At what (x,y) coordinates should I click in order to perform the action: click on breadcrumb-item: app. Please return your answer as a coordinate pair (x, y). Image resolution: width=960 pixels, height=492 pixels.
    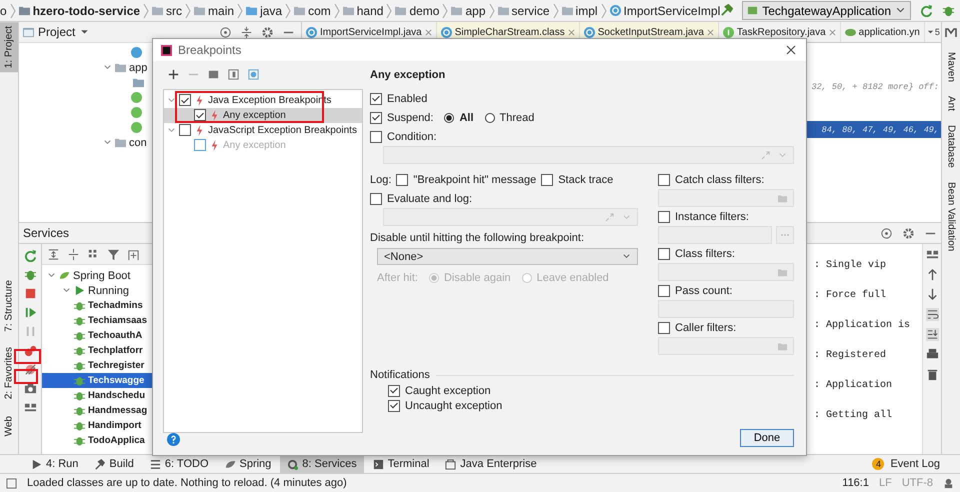
    Looking at the image, I should click on (468, 11).